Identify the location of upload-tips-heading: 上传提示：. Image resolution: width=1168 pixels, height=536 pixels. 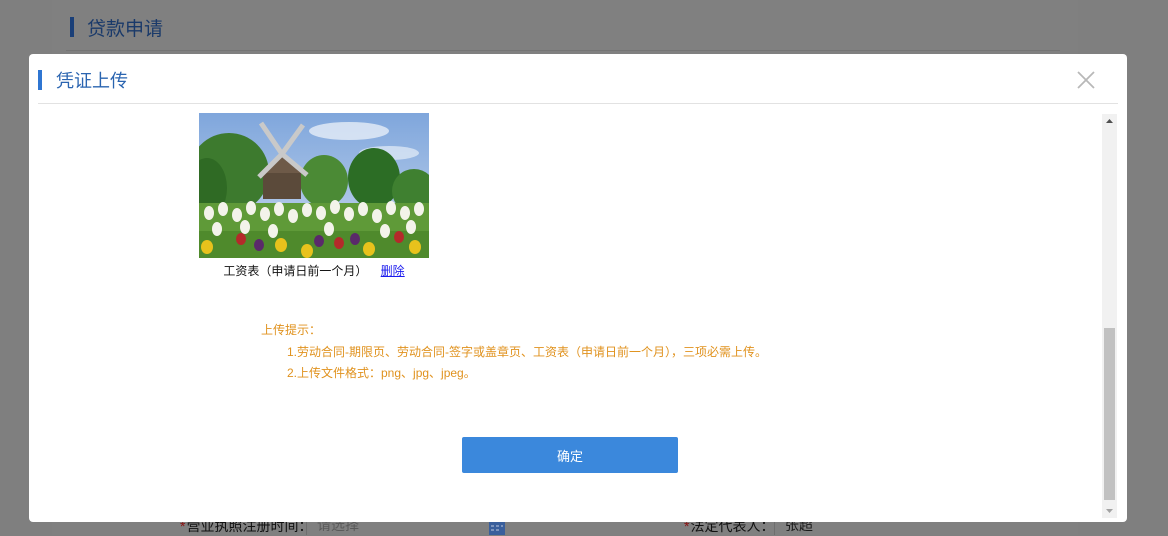
(291, 330).